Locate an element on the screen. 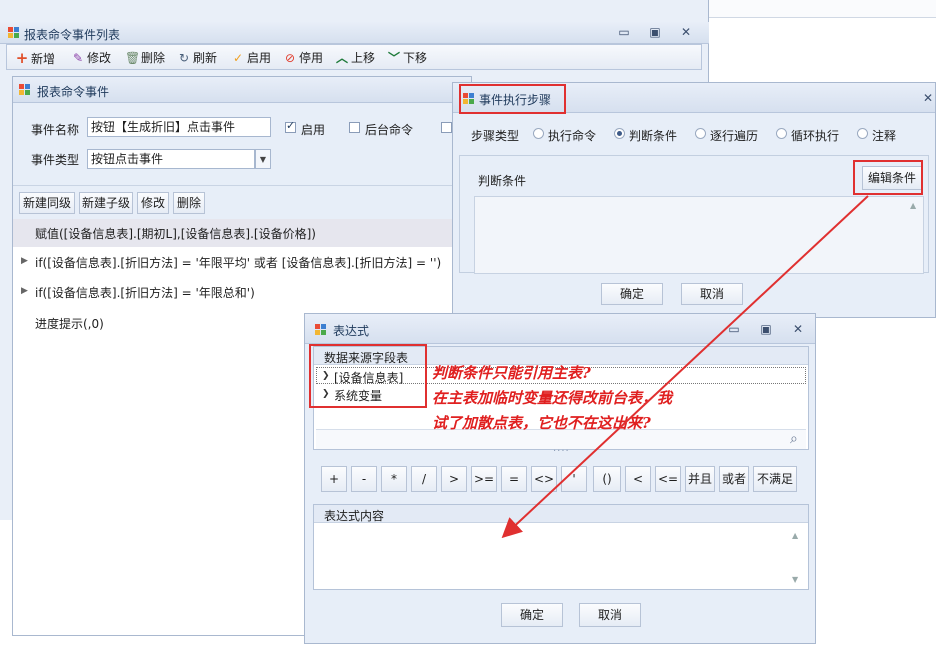 The width and height of the screenshot is (936, 651). scroll-down-icon: ▼ is located at coordinates (795, 579).